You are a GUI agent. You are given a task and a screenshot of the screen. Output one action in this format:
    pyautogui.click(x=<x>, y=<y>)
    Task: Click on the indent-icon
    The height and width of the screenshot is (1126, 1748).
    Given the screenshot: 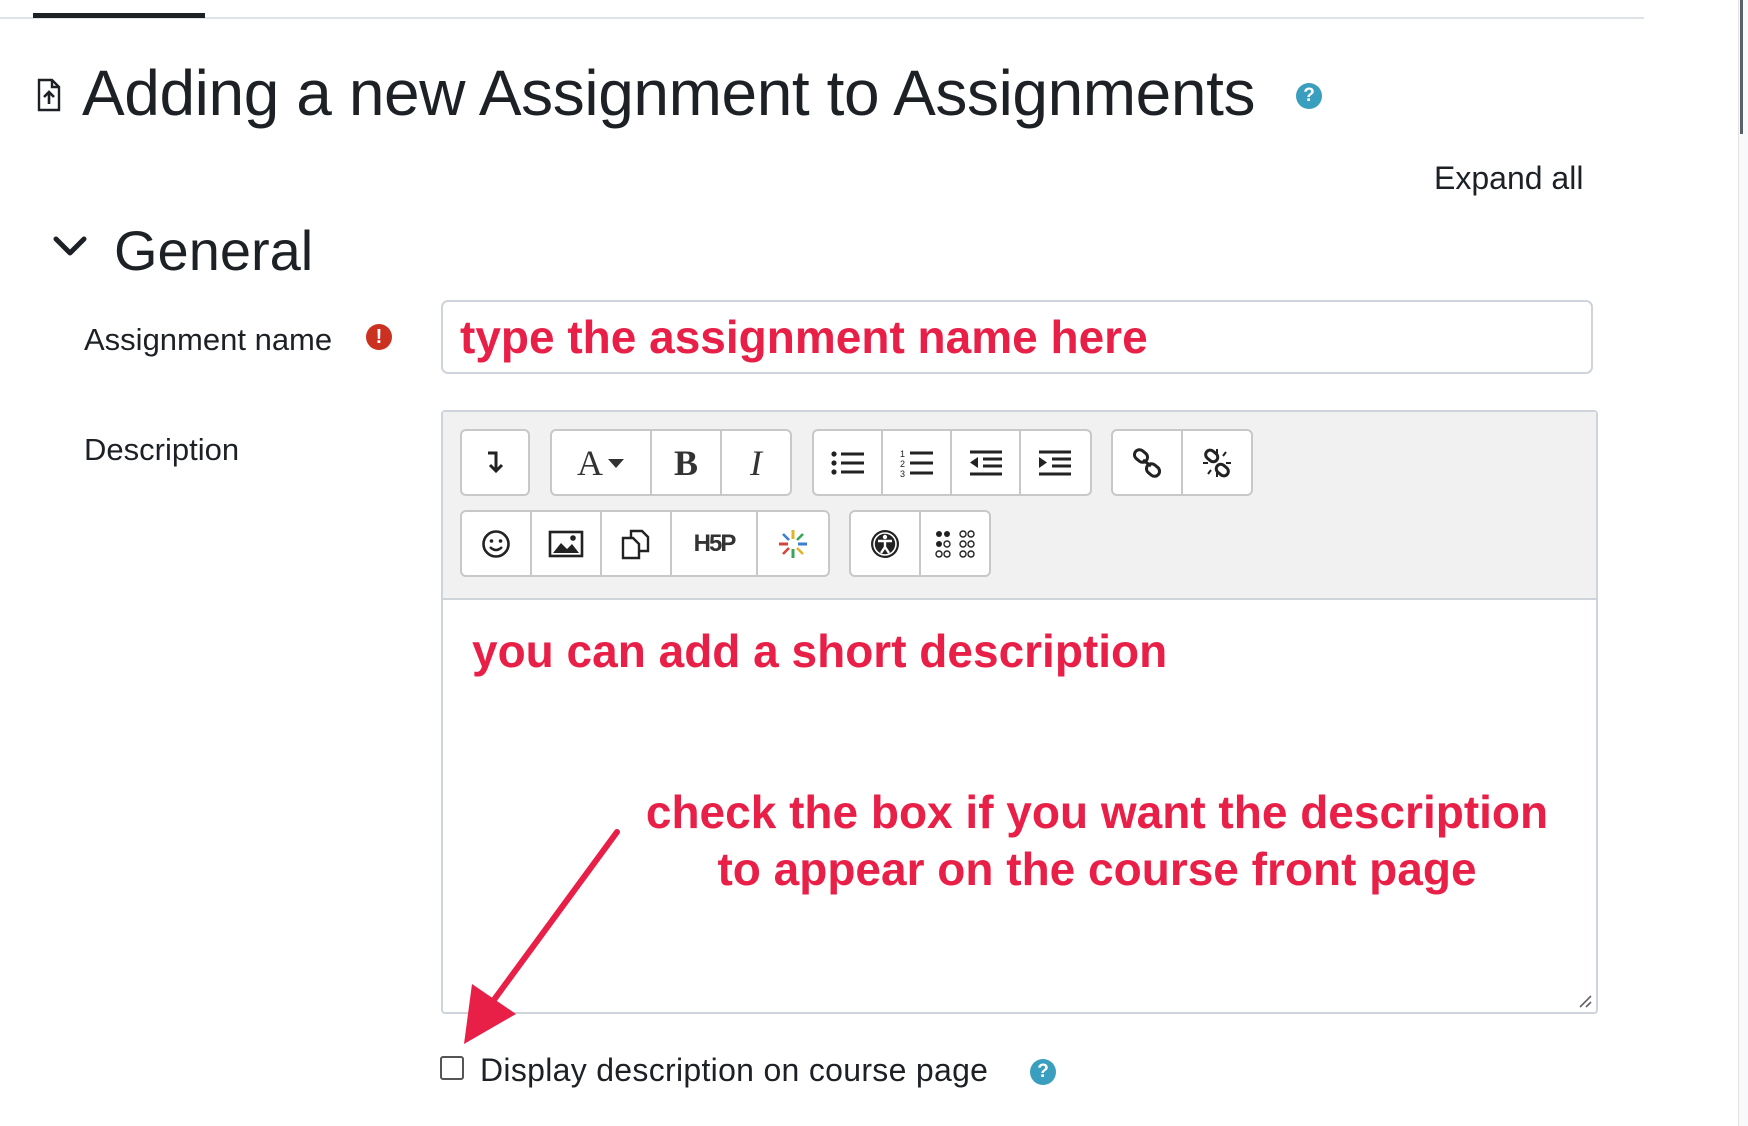 What is the action you would take?
    pyautogui.click(x=1055, y=462)
    